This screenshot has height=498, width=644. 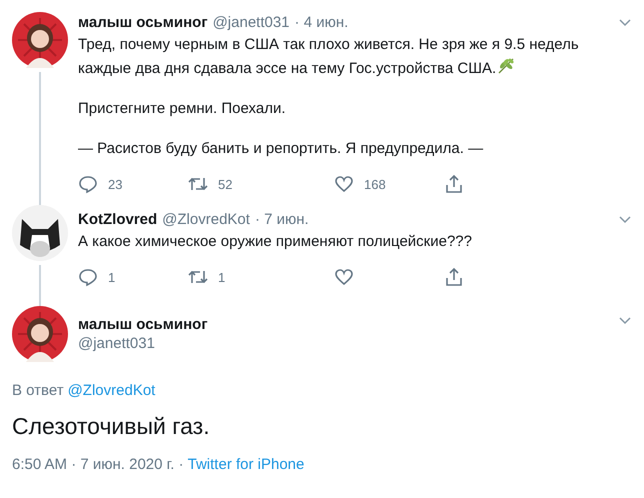 I want to click on user-name: KotZlovred, so click(x=118, y=219).